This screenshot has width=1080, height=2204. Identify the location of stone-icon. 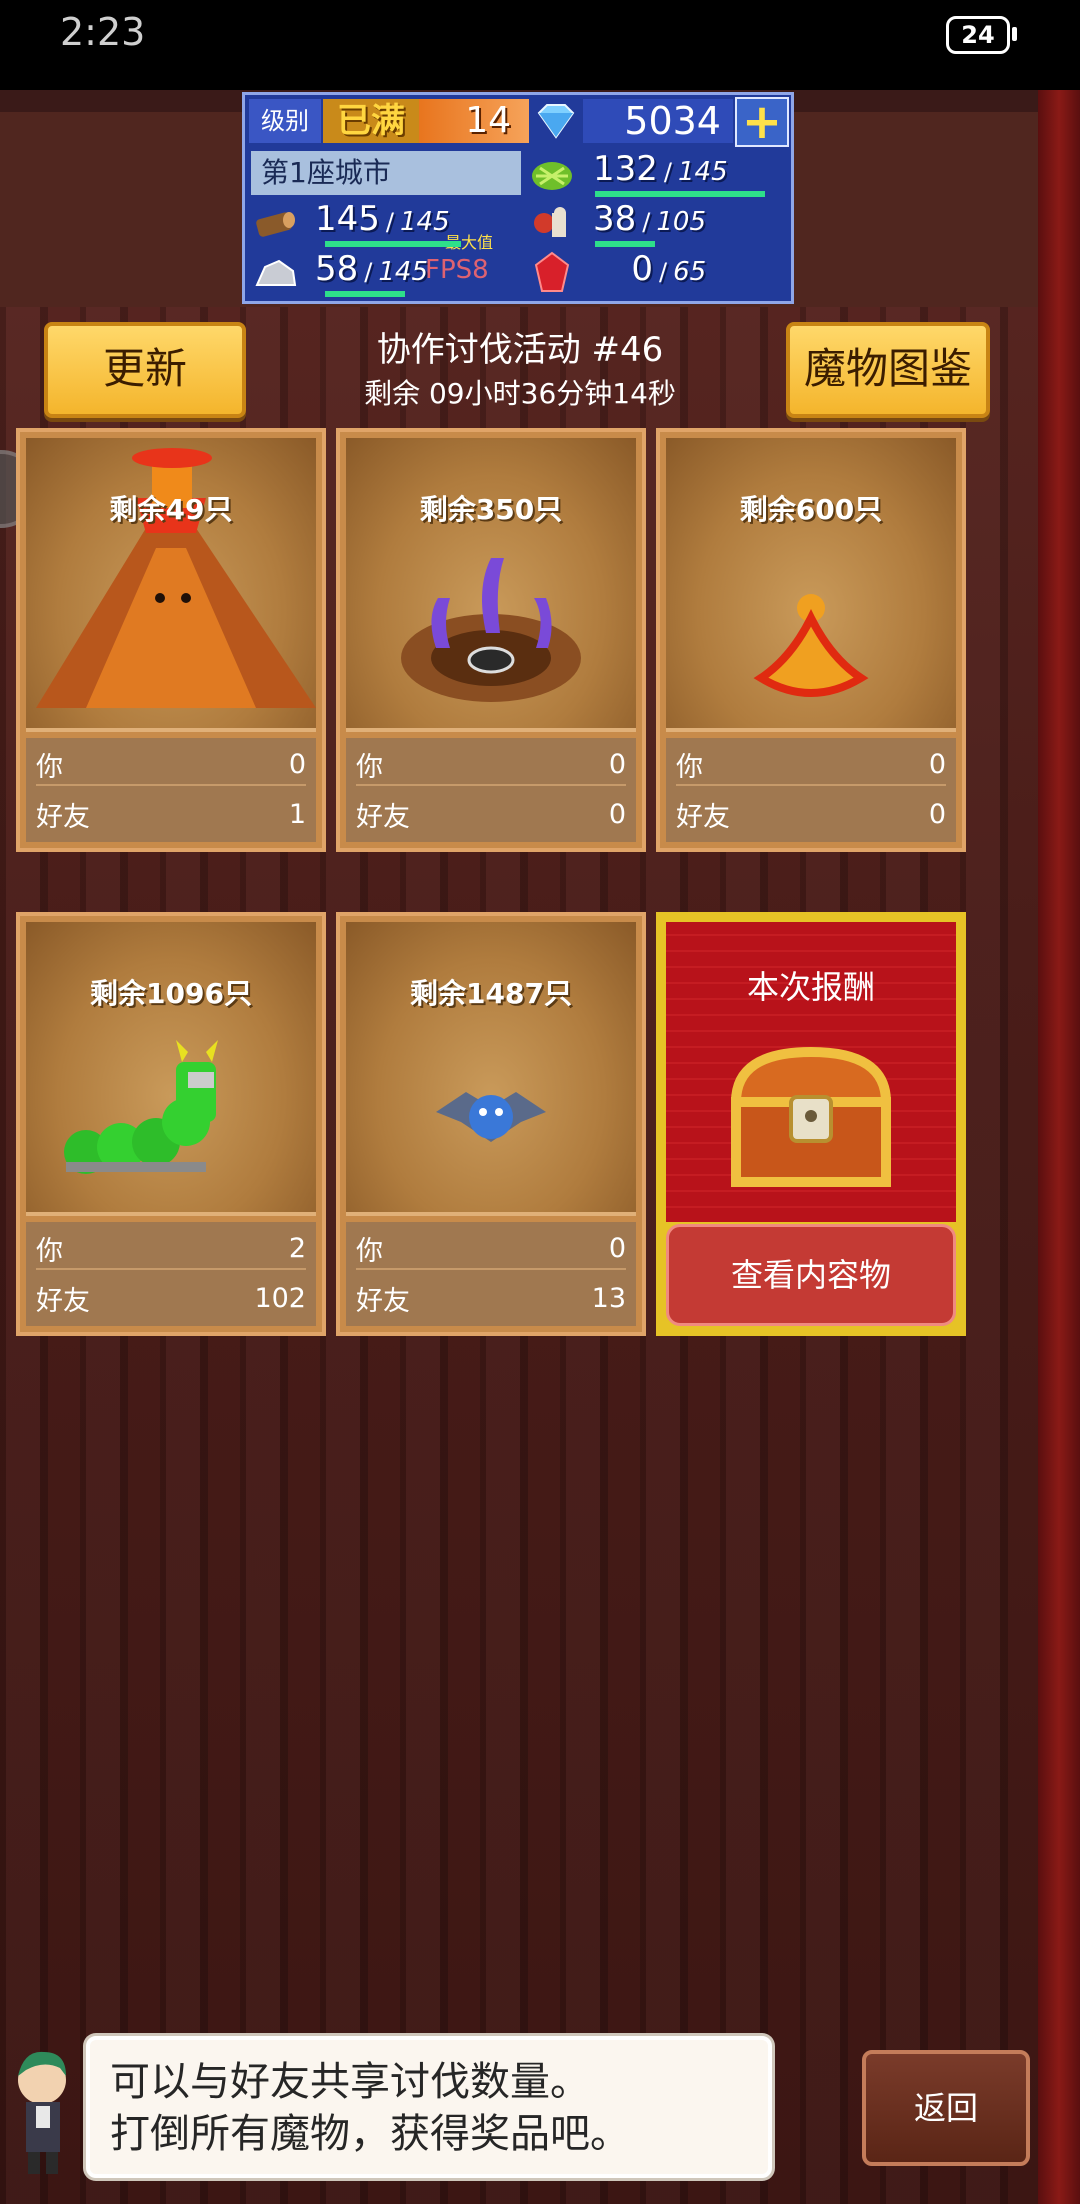
(276, 273).